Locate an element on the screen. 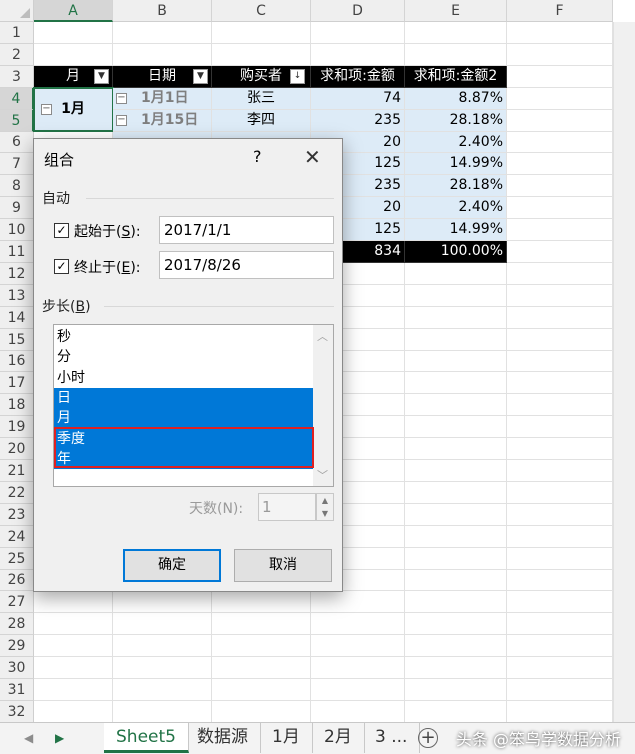 The height and width of the screenshot is (754, 635). column-header-a: A is located at coordinates (73, 11).